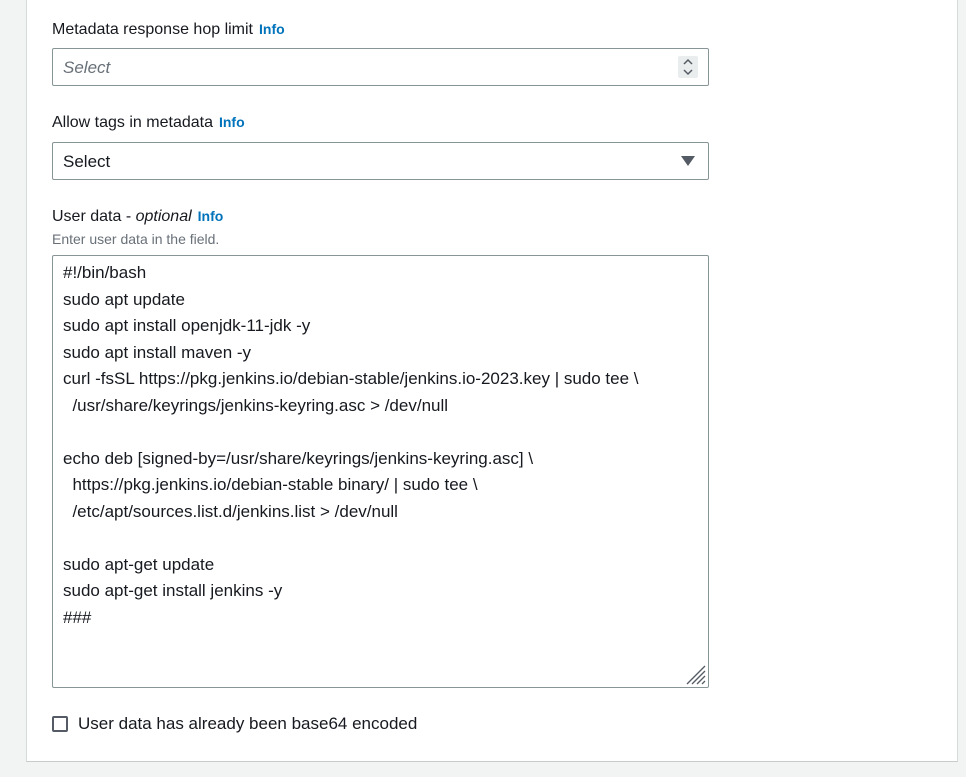 This screenshot has width=966, height=777. Describe the element at coordinates (87, 67) in the screenshot. I see `hop-limit-placeholder: Select` at that location.